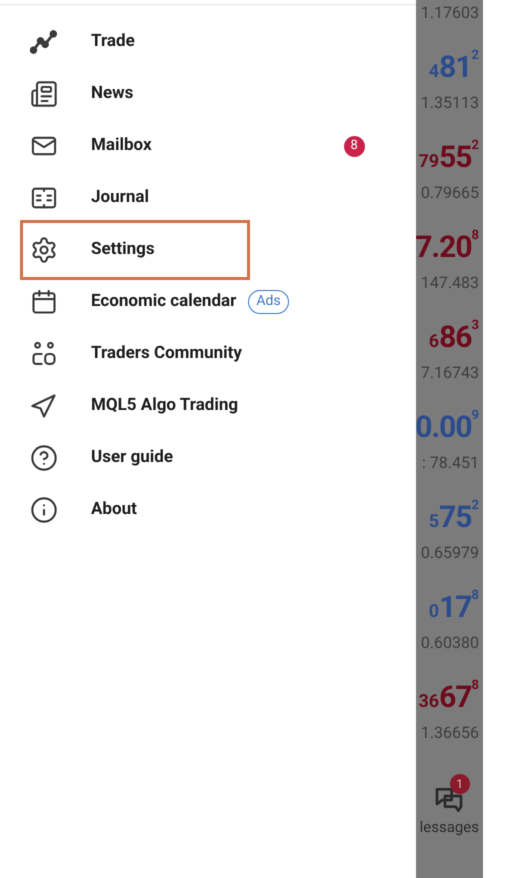 The width and height of the screenshot is (507, 878). What do you see at coordinates (44, 510) in the screenshot?
I see `info-icon` at bounding box center [44, 510].